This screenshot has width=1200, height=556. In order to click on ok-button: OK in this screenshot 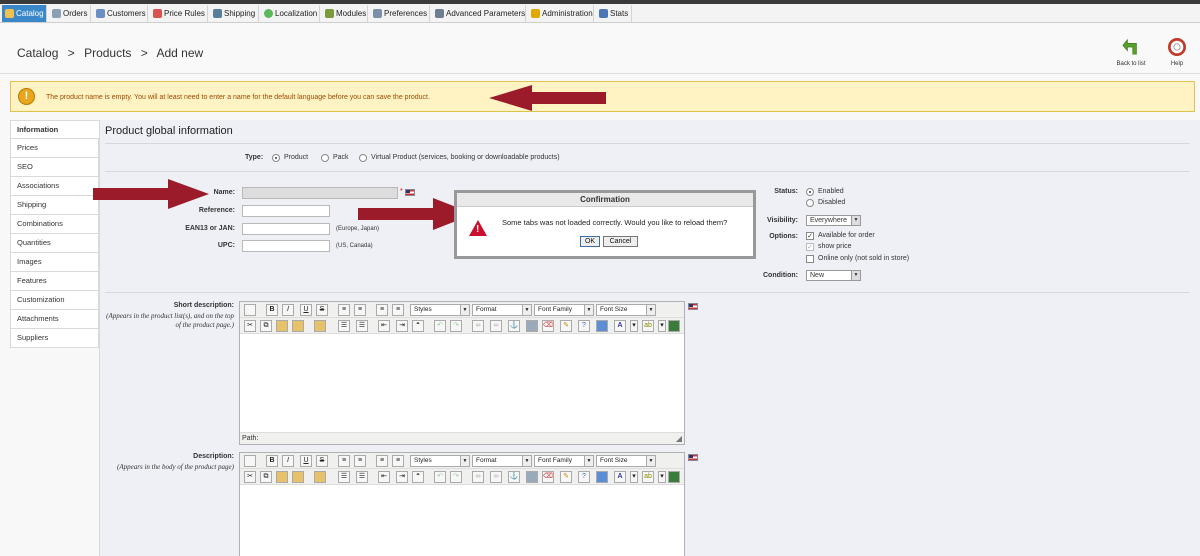, I will do `click(590, 241)`.